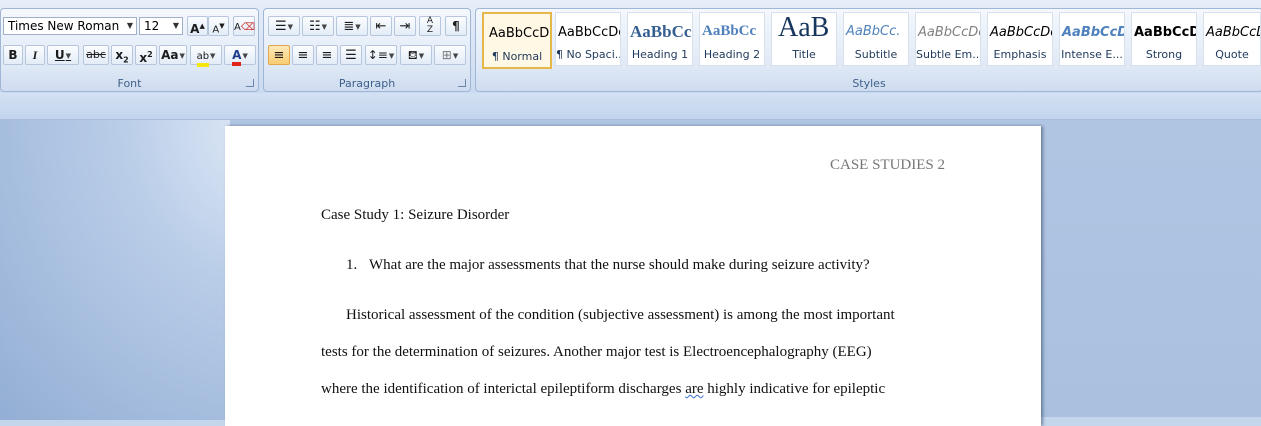 The width and height of the screenshot is (1261, 426). Describe the element at coordinates (115, 270) in the screenshot. I see `background-decoration` at that location.